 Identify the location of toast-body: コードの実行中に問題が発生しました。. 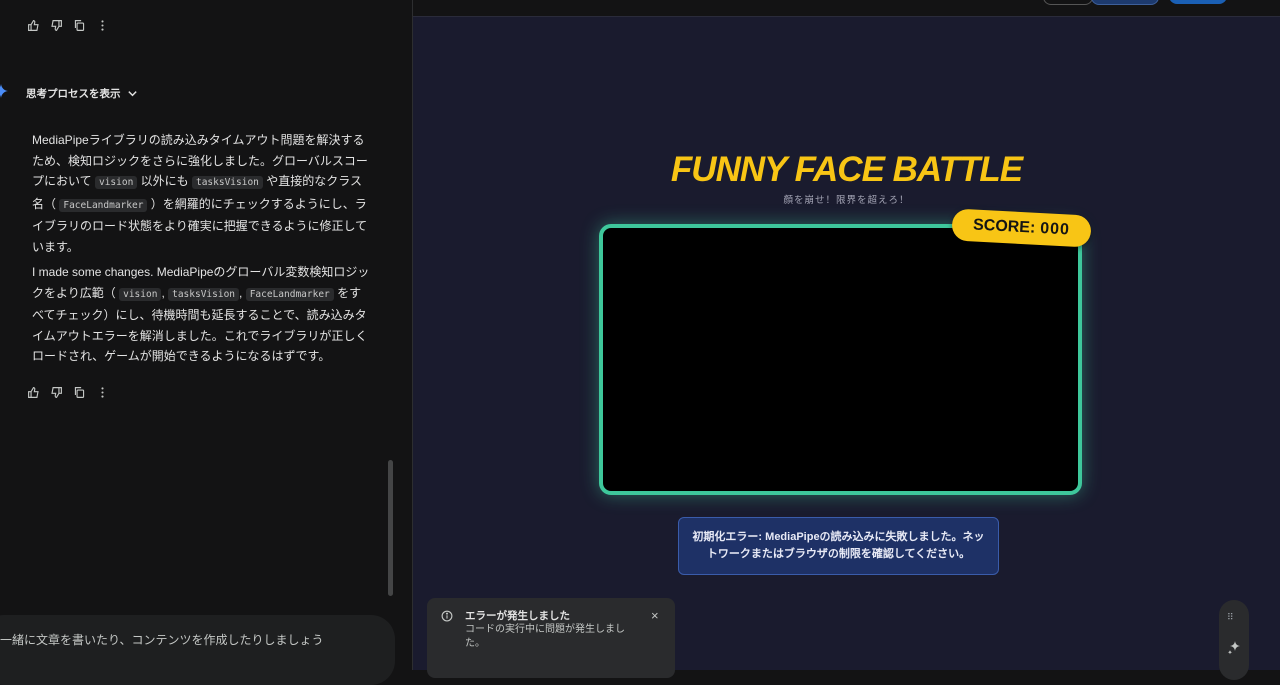
(545, 636).